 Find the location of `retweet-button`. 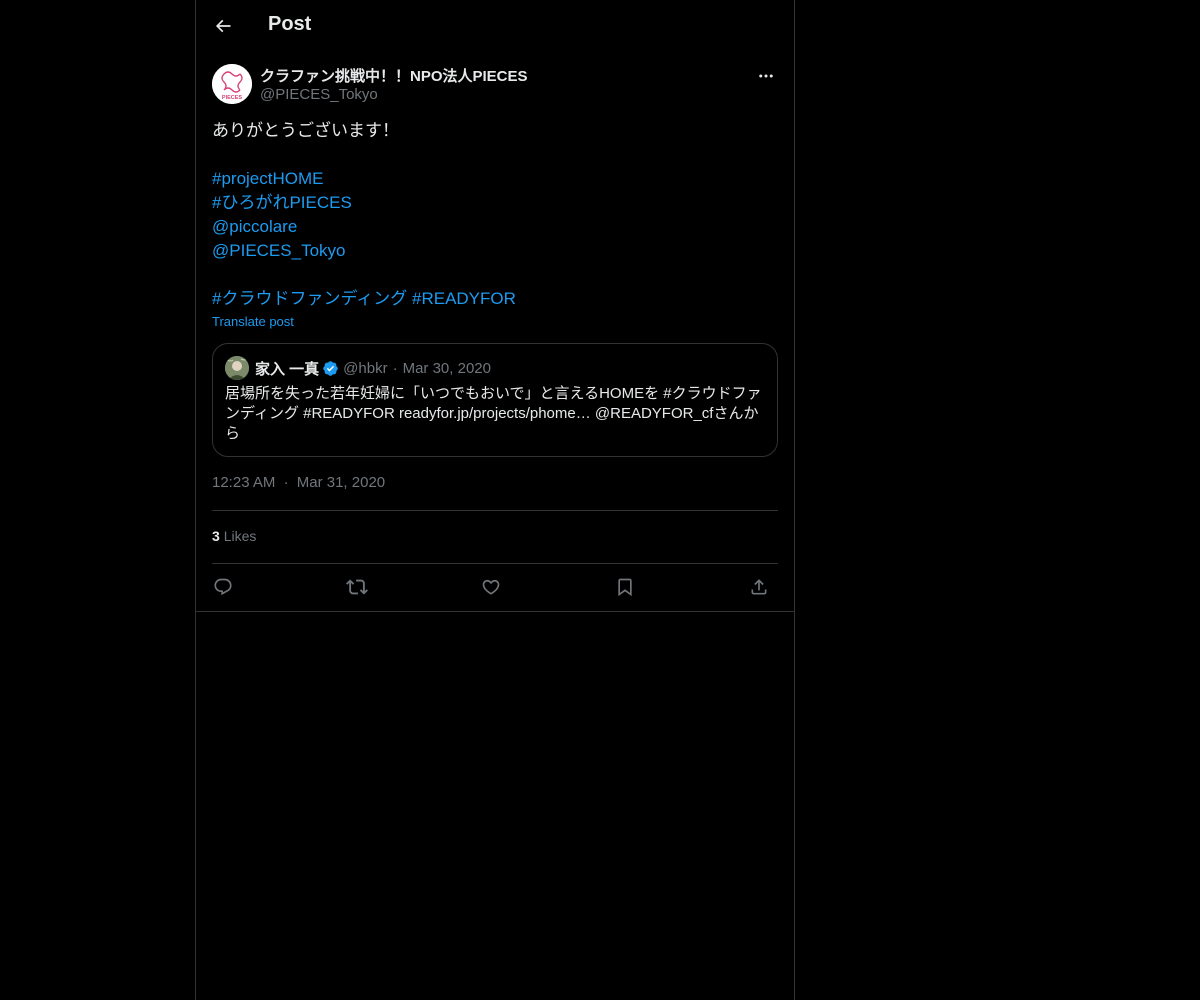

retweet-button is located at coordinates (357, 587).